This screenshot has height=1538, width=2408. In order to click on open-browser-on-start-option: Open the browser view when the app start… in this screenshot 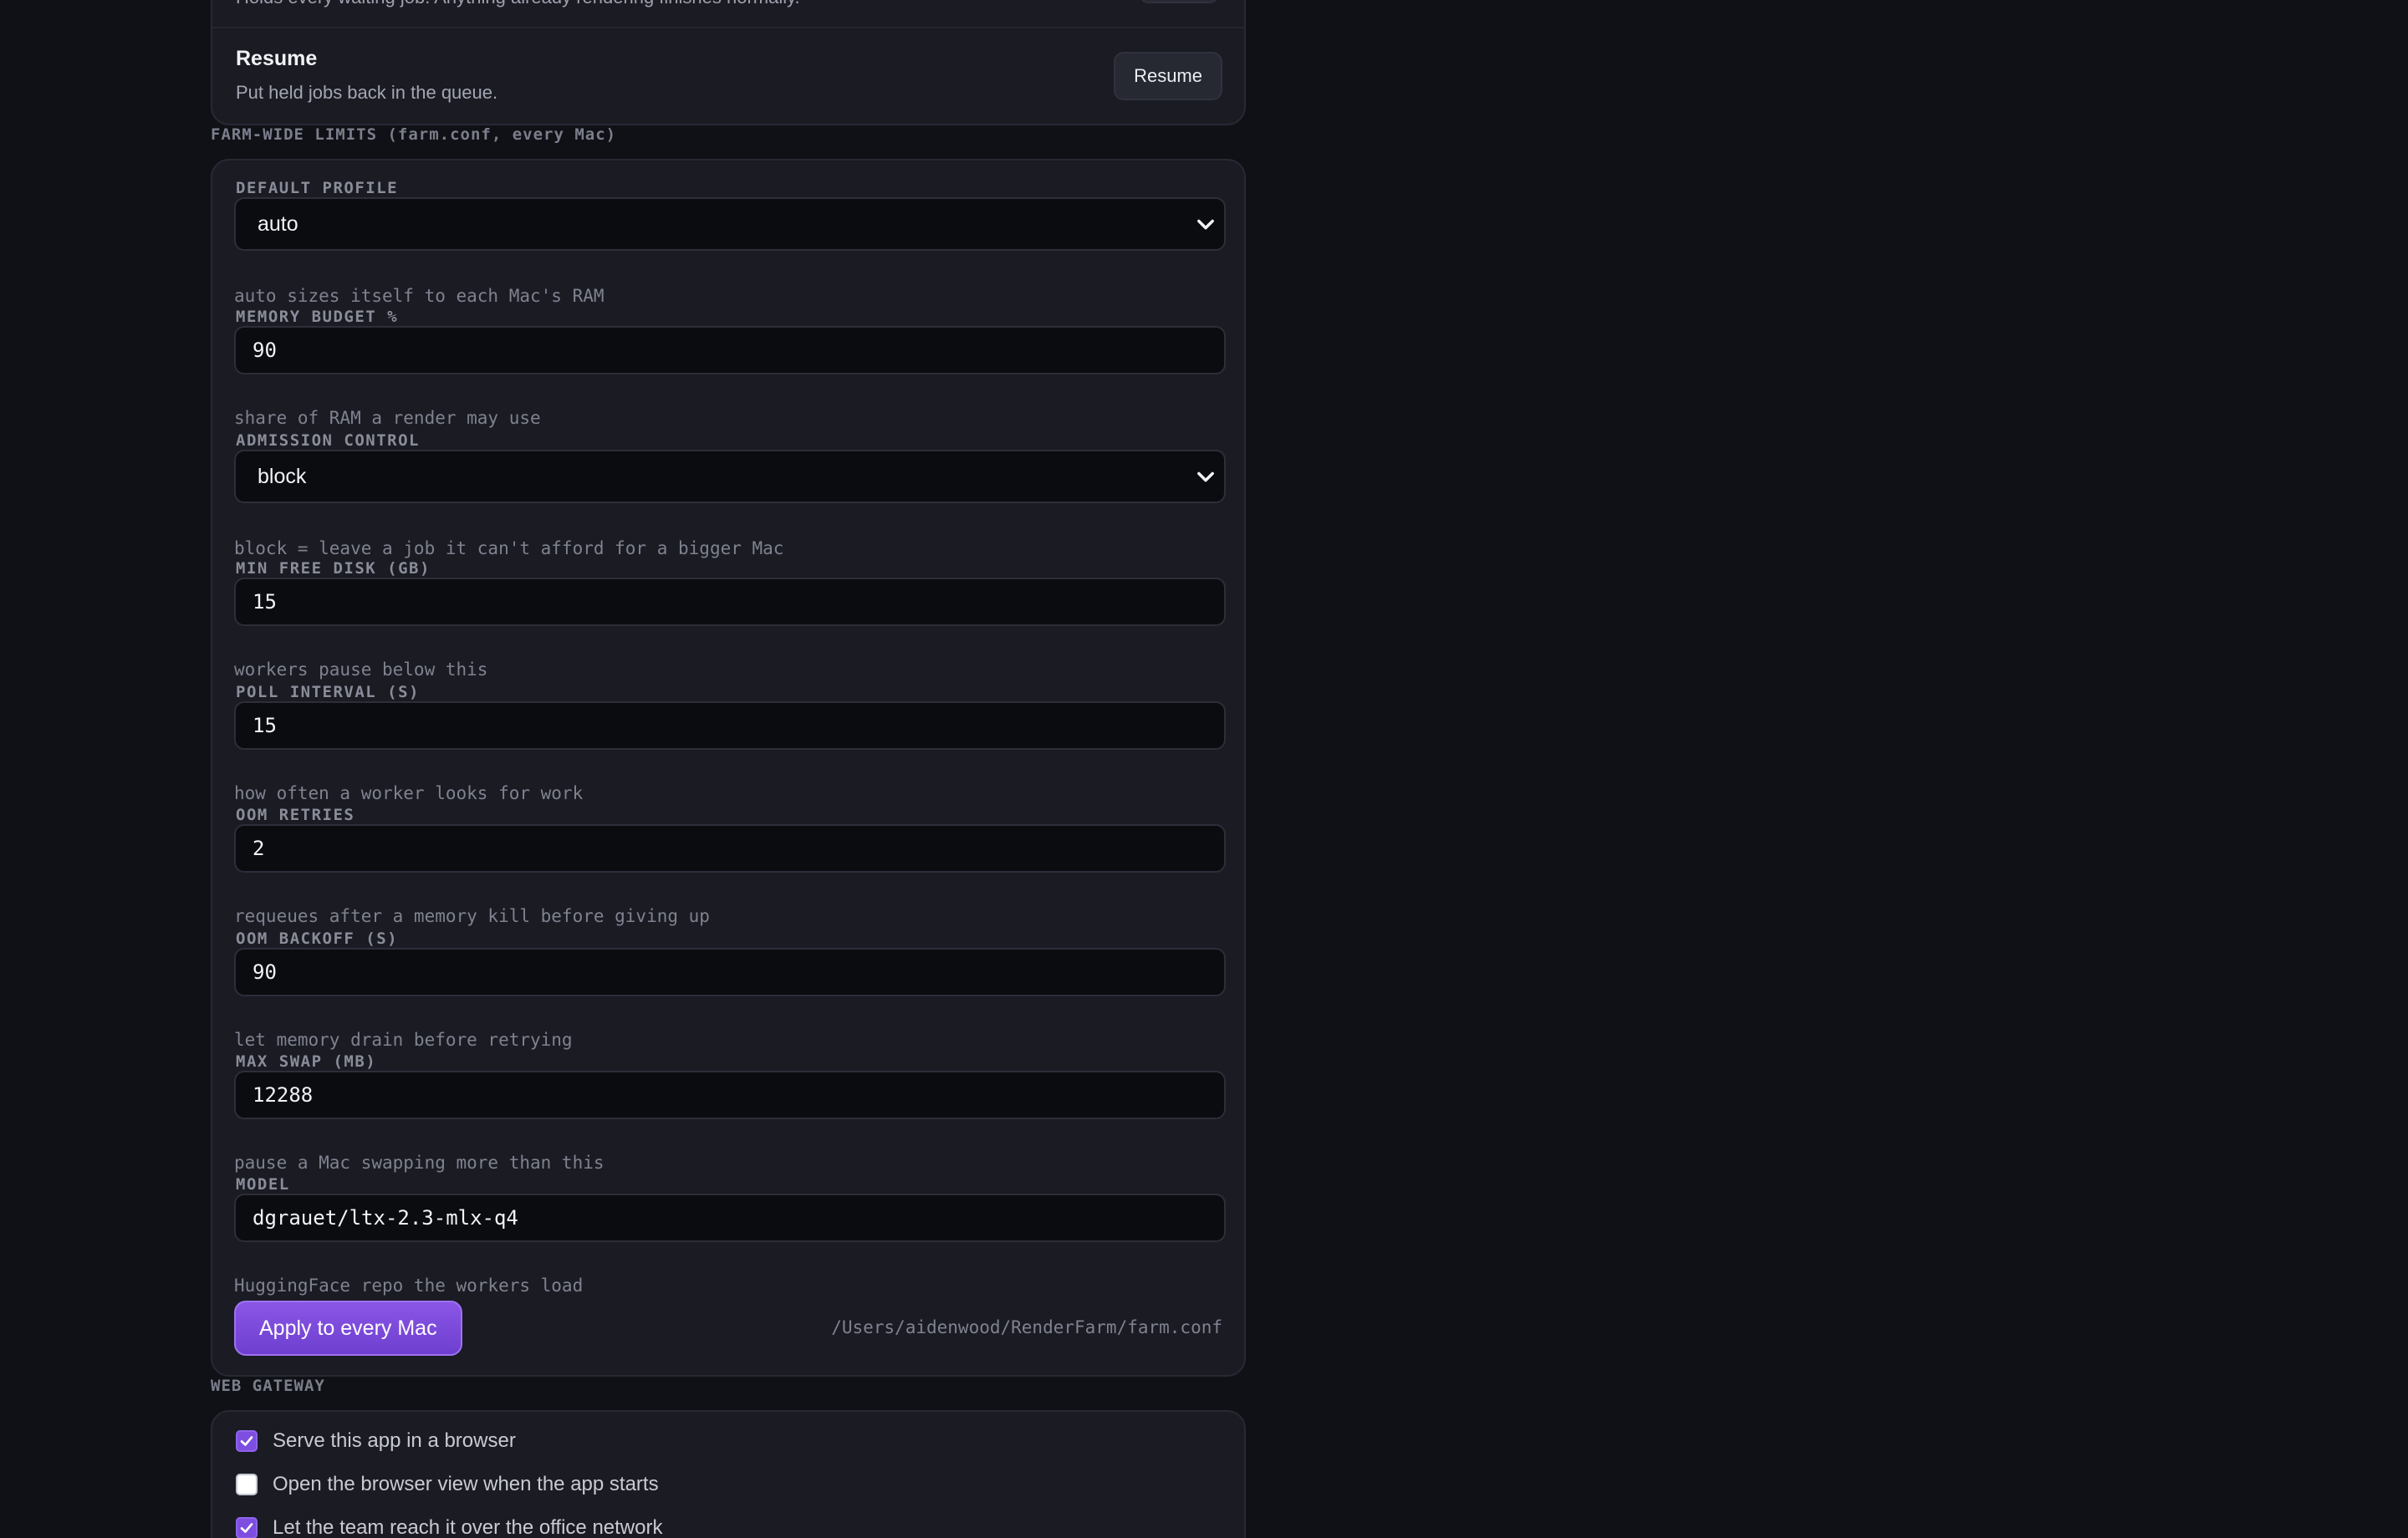, I will do `click(448, 1484)`.